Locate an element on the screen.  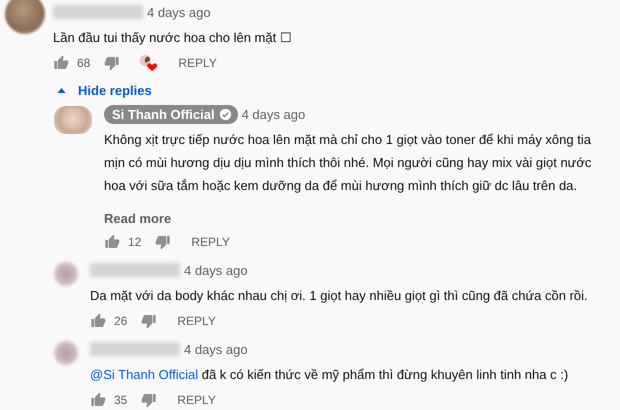
hide-replies-button: Hide replies is located at coordinates (102, 90).